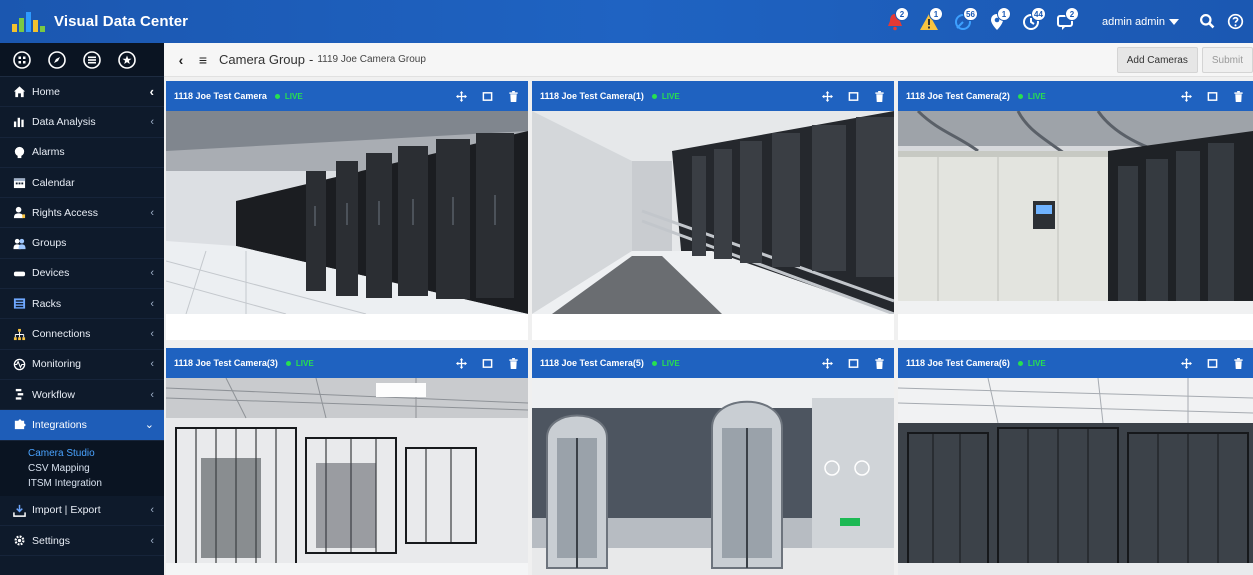 The width and height of the screenshot is (1253, 575). Describe the element at coordinates (82, 395) in the screenshot. I see `sidebar-item-workflow: Workflow ‹` at that location.